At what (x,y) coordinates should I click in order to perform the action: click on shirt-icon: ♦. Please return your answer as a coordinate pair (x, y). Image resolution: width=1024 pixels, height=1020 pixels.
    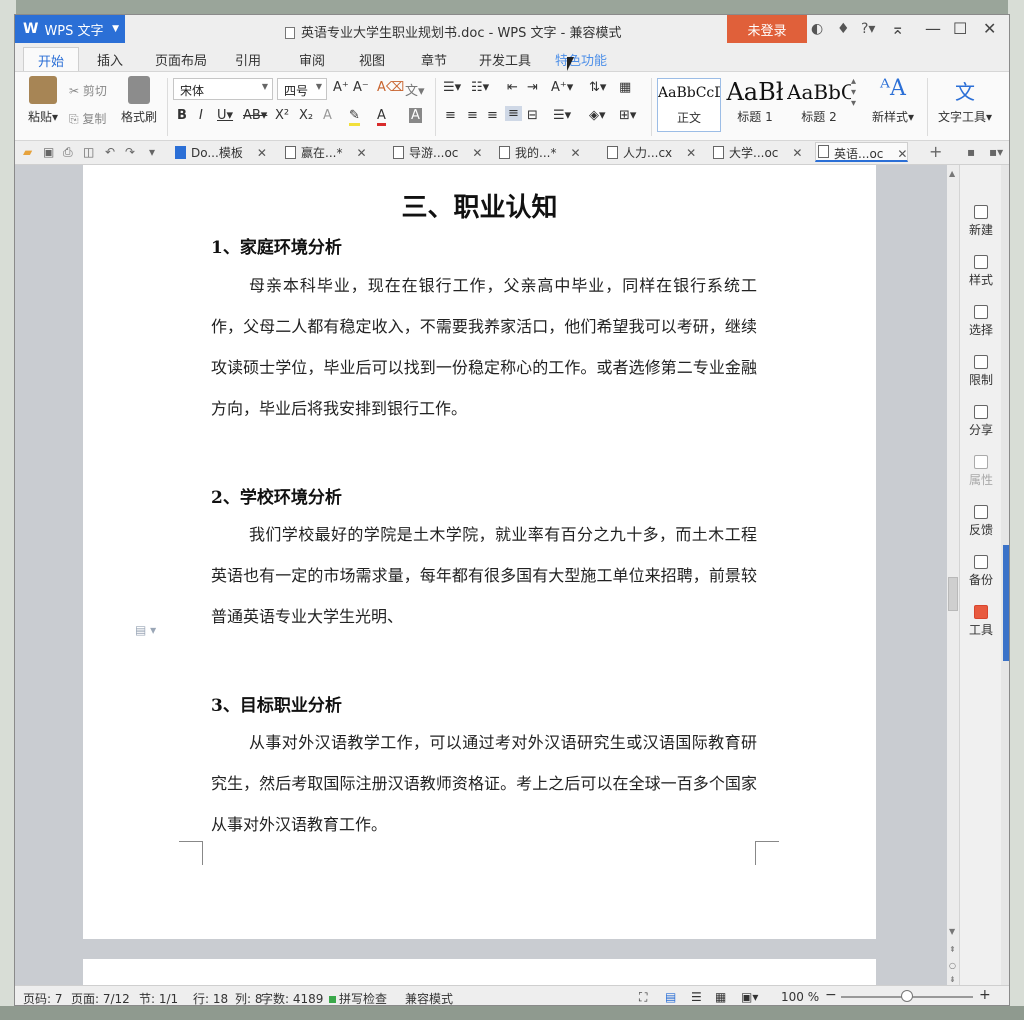
    Looking at the image, I should click on (843, 29).